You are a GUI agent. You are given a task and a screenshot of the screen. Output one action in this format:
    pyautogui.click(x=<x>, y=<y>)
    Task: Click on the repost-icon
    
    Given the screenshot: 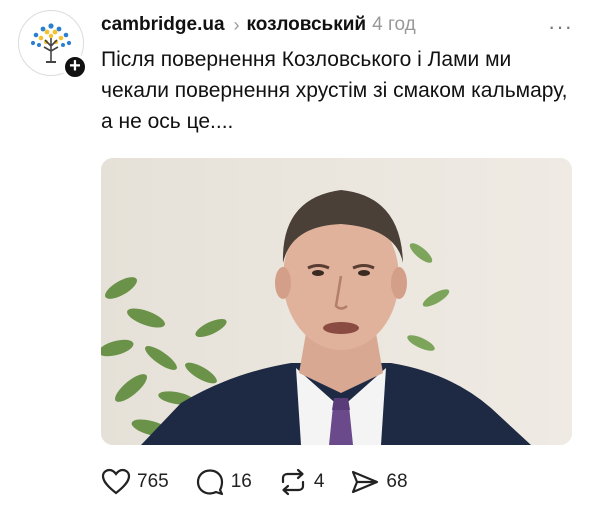 What is the action you would take?
    pyautogui.click(x=292, y=482)
    